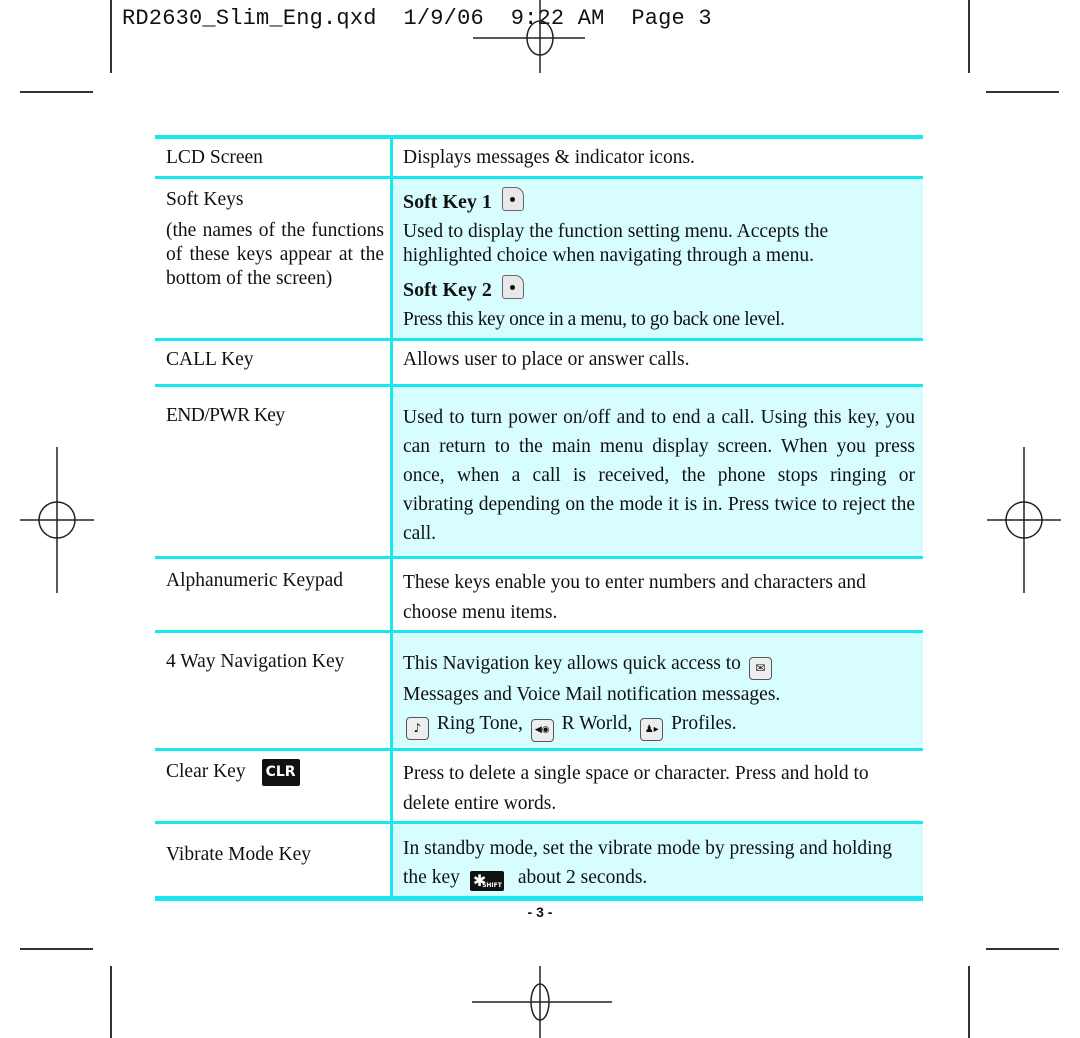 Image resolution: width=1080 pixels, height=1038 pixels. Describe the element at coordinates (582, 877) in the screenshot. I see `vibrate-desc-part2: about 2 seconds.` at that location.